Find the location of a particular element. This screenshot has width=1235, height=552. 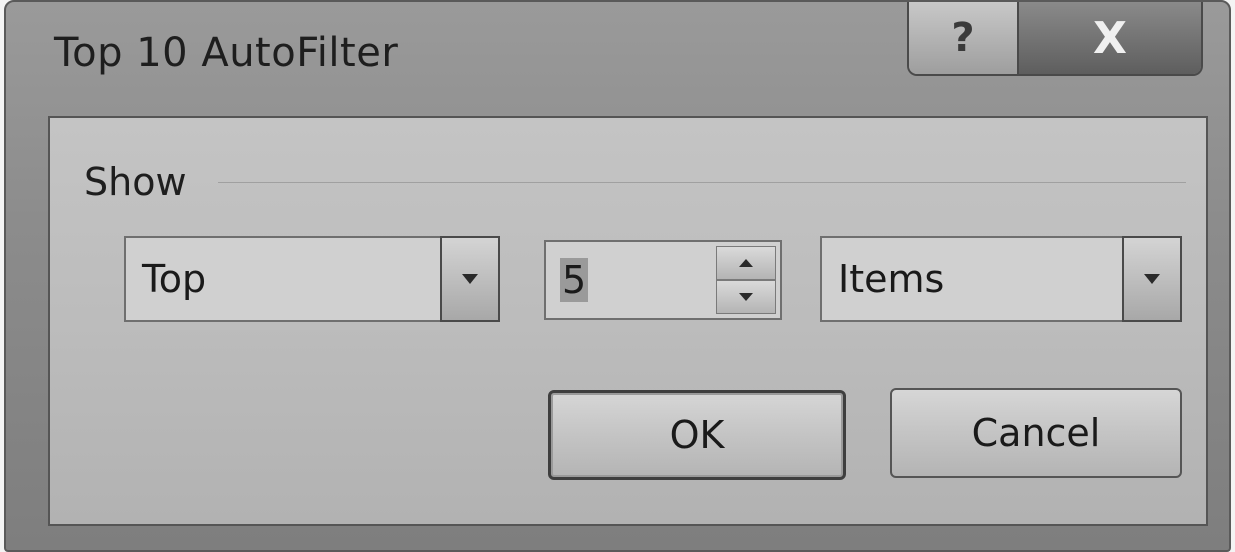

arrow-down-icon is located at coordinates (746, 297).